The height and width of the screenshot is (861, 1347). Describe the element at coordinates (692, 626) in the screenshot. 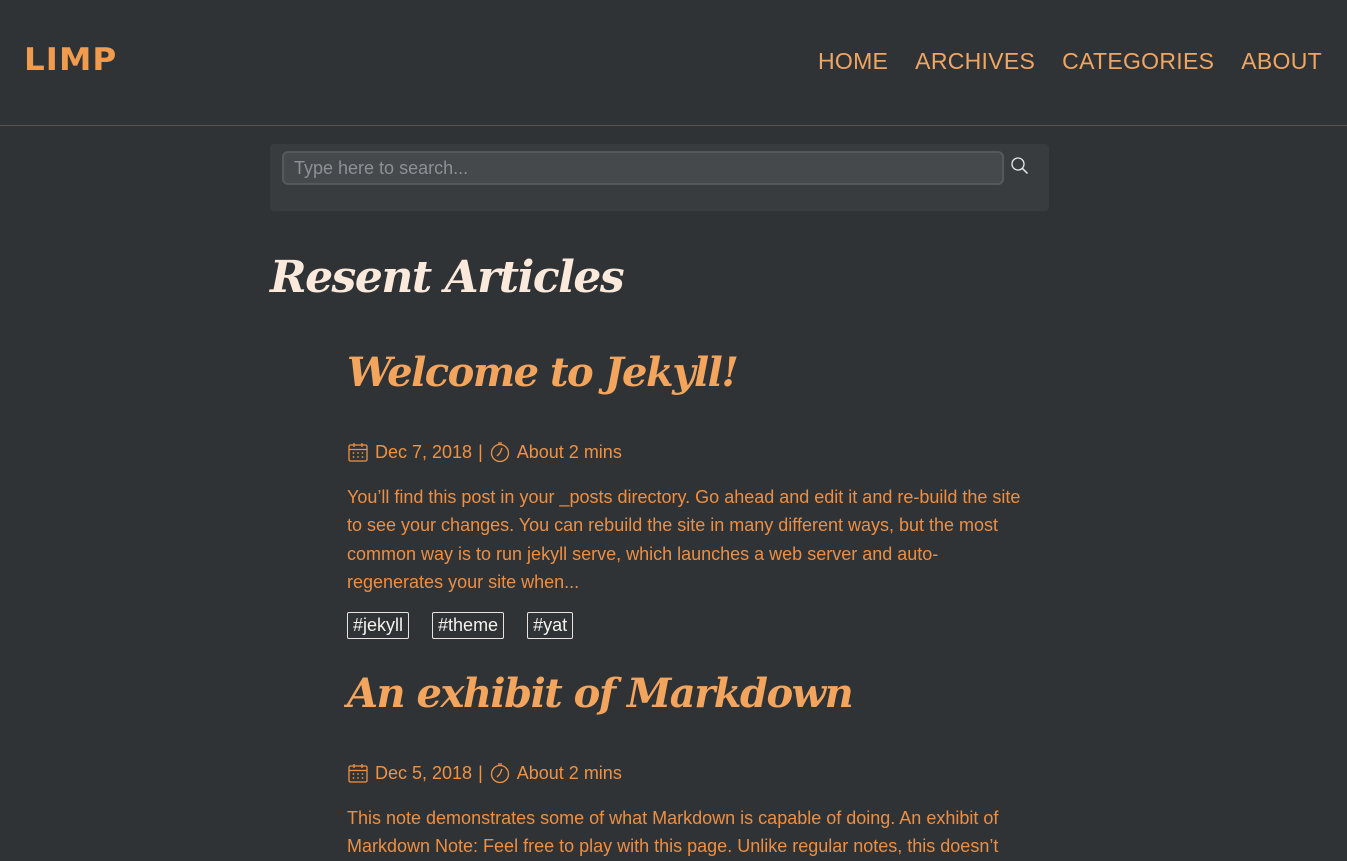

I see `tag-list: #jekyll #theme #yat` at that location.